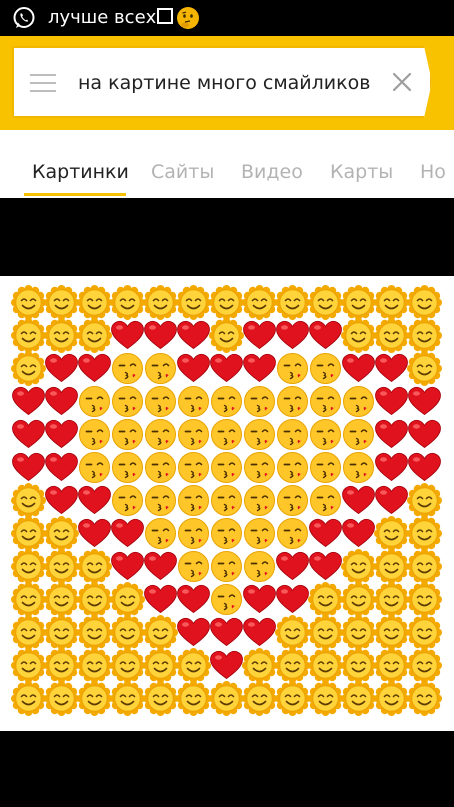  I want to click on image-viewer-top-background, so click(227, 237).